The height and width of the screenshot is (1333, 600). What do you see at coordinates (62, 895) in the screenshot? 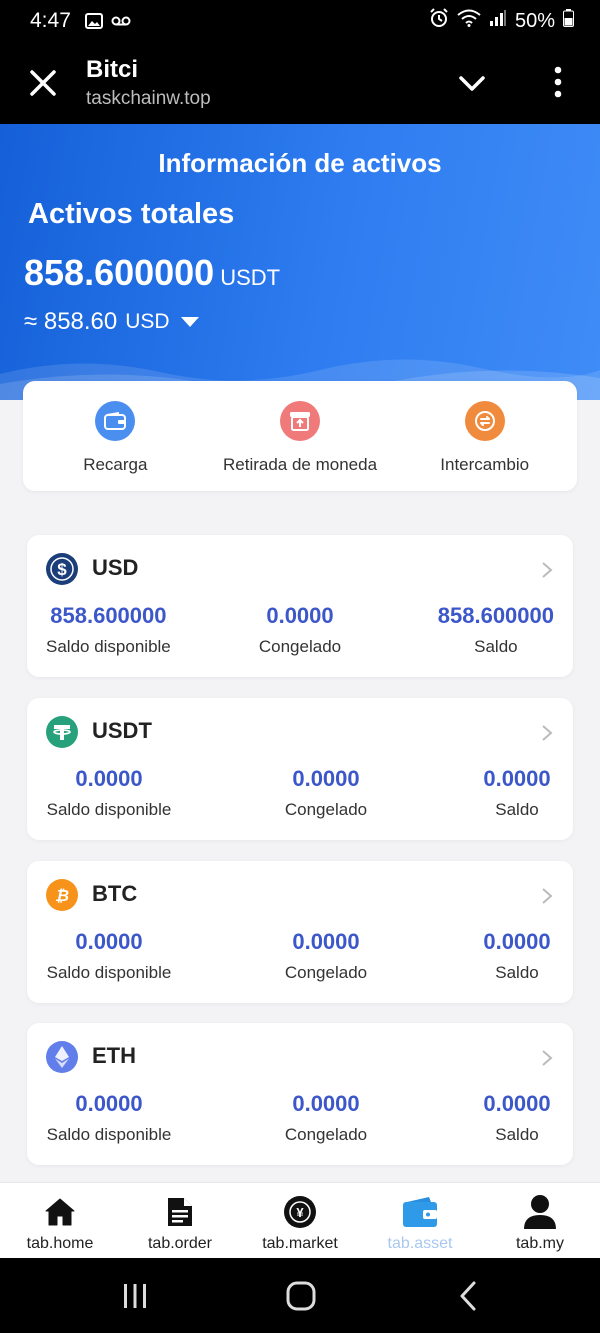
I see `bitcoin-icon: ₿` at bounding box center [62, 895].